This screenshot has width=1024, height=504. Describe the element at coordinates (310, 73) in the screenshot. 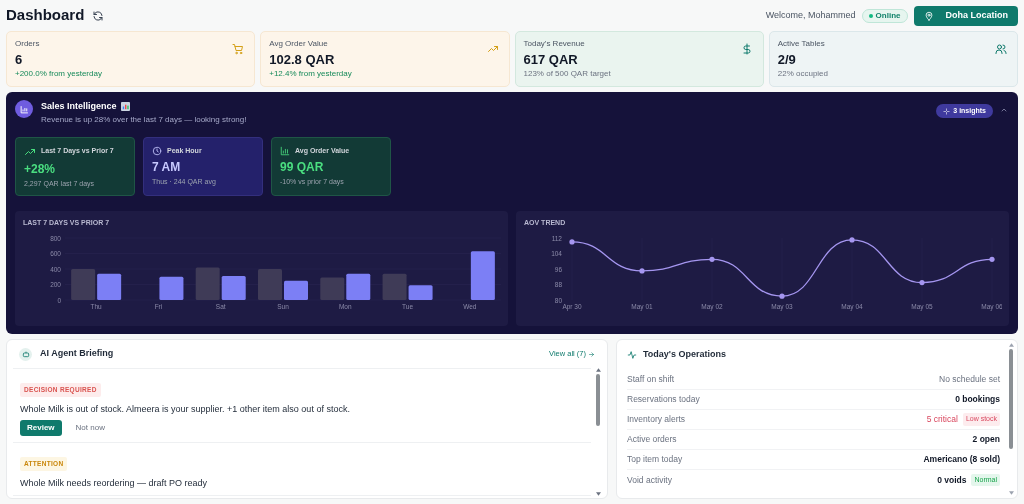

I see `kpi-note: +12.4% from yesterday` at that location.